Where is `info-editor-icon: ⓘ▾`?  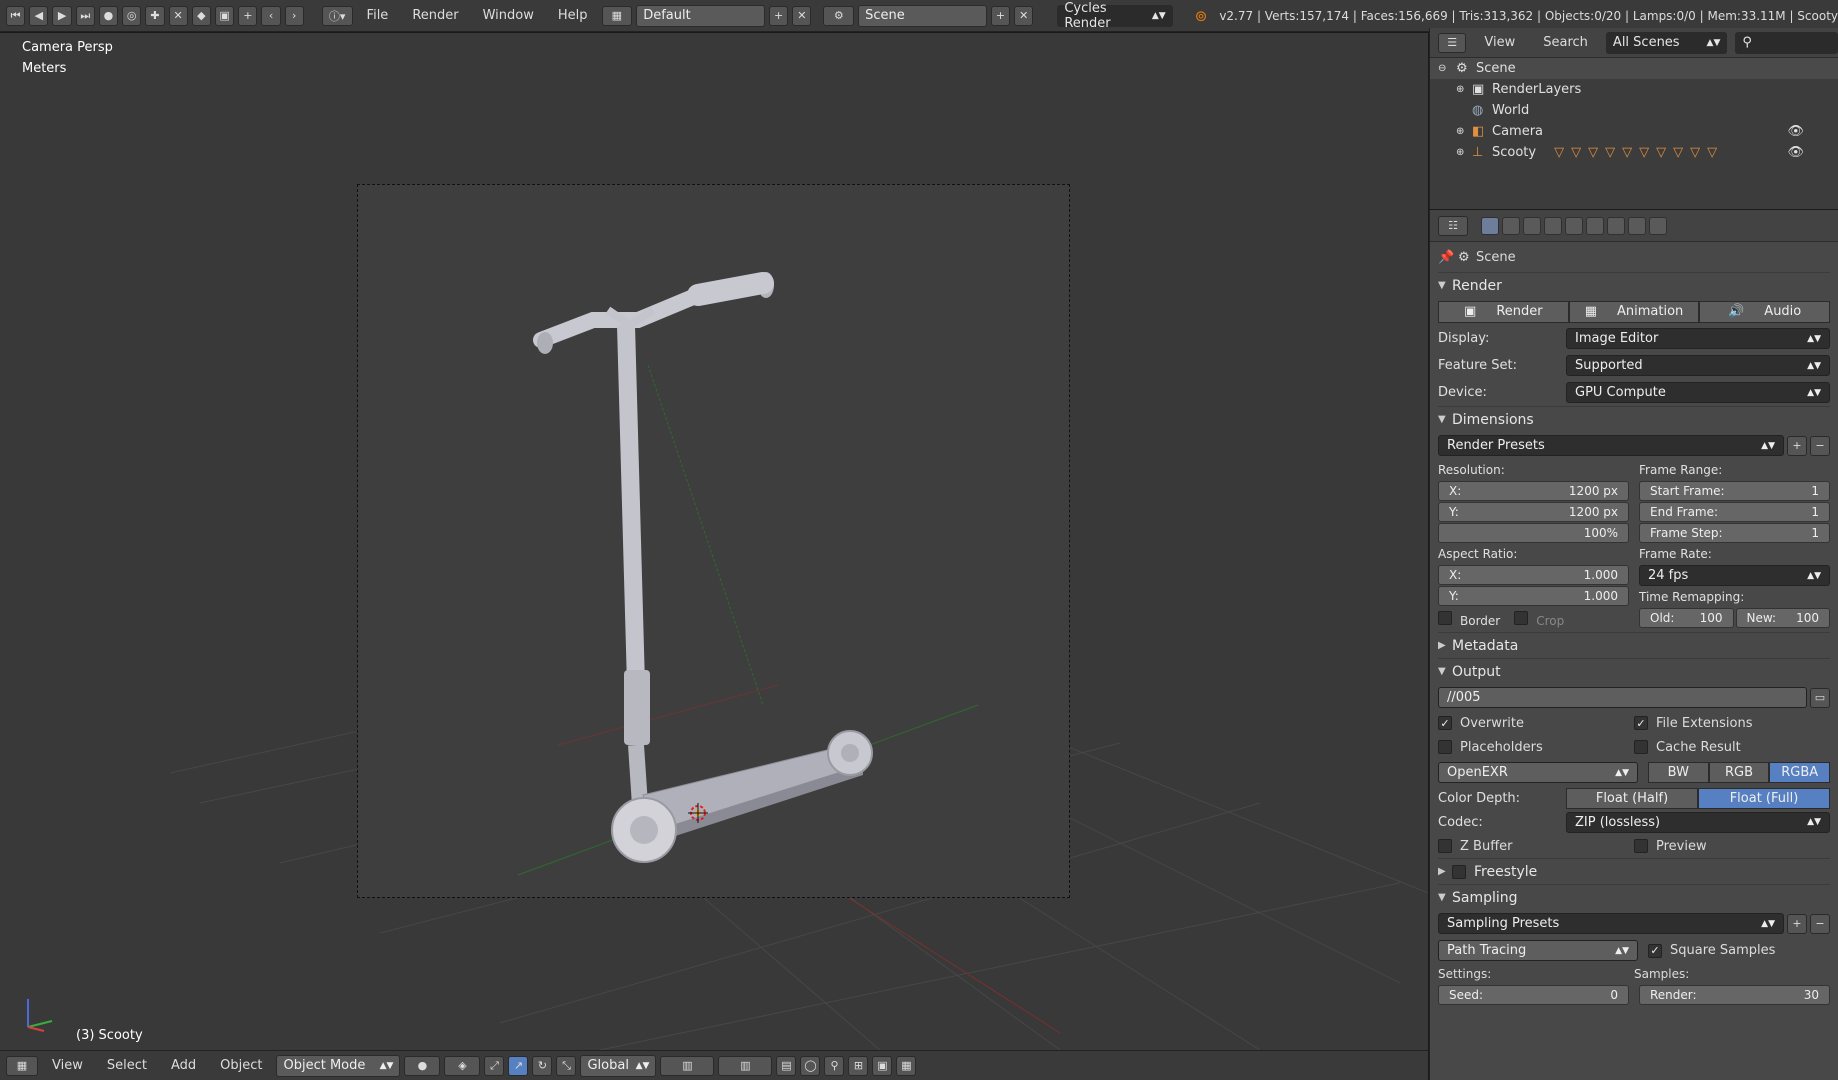
info-editor-icon: ⓘ▾ is located at coordinates (337, 15).